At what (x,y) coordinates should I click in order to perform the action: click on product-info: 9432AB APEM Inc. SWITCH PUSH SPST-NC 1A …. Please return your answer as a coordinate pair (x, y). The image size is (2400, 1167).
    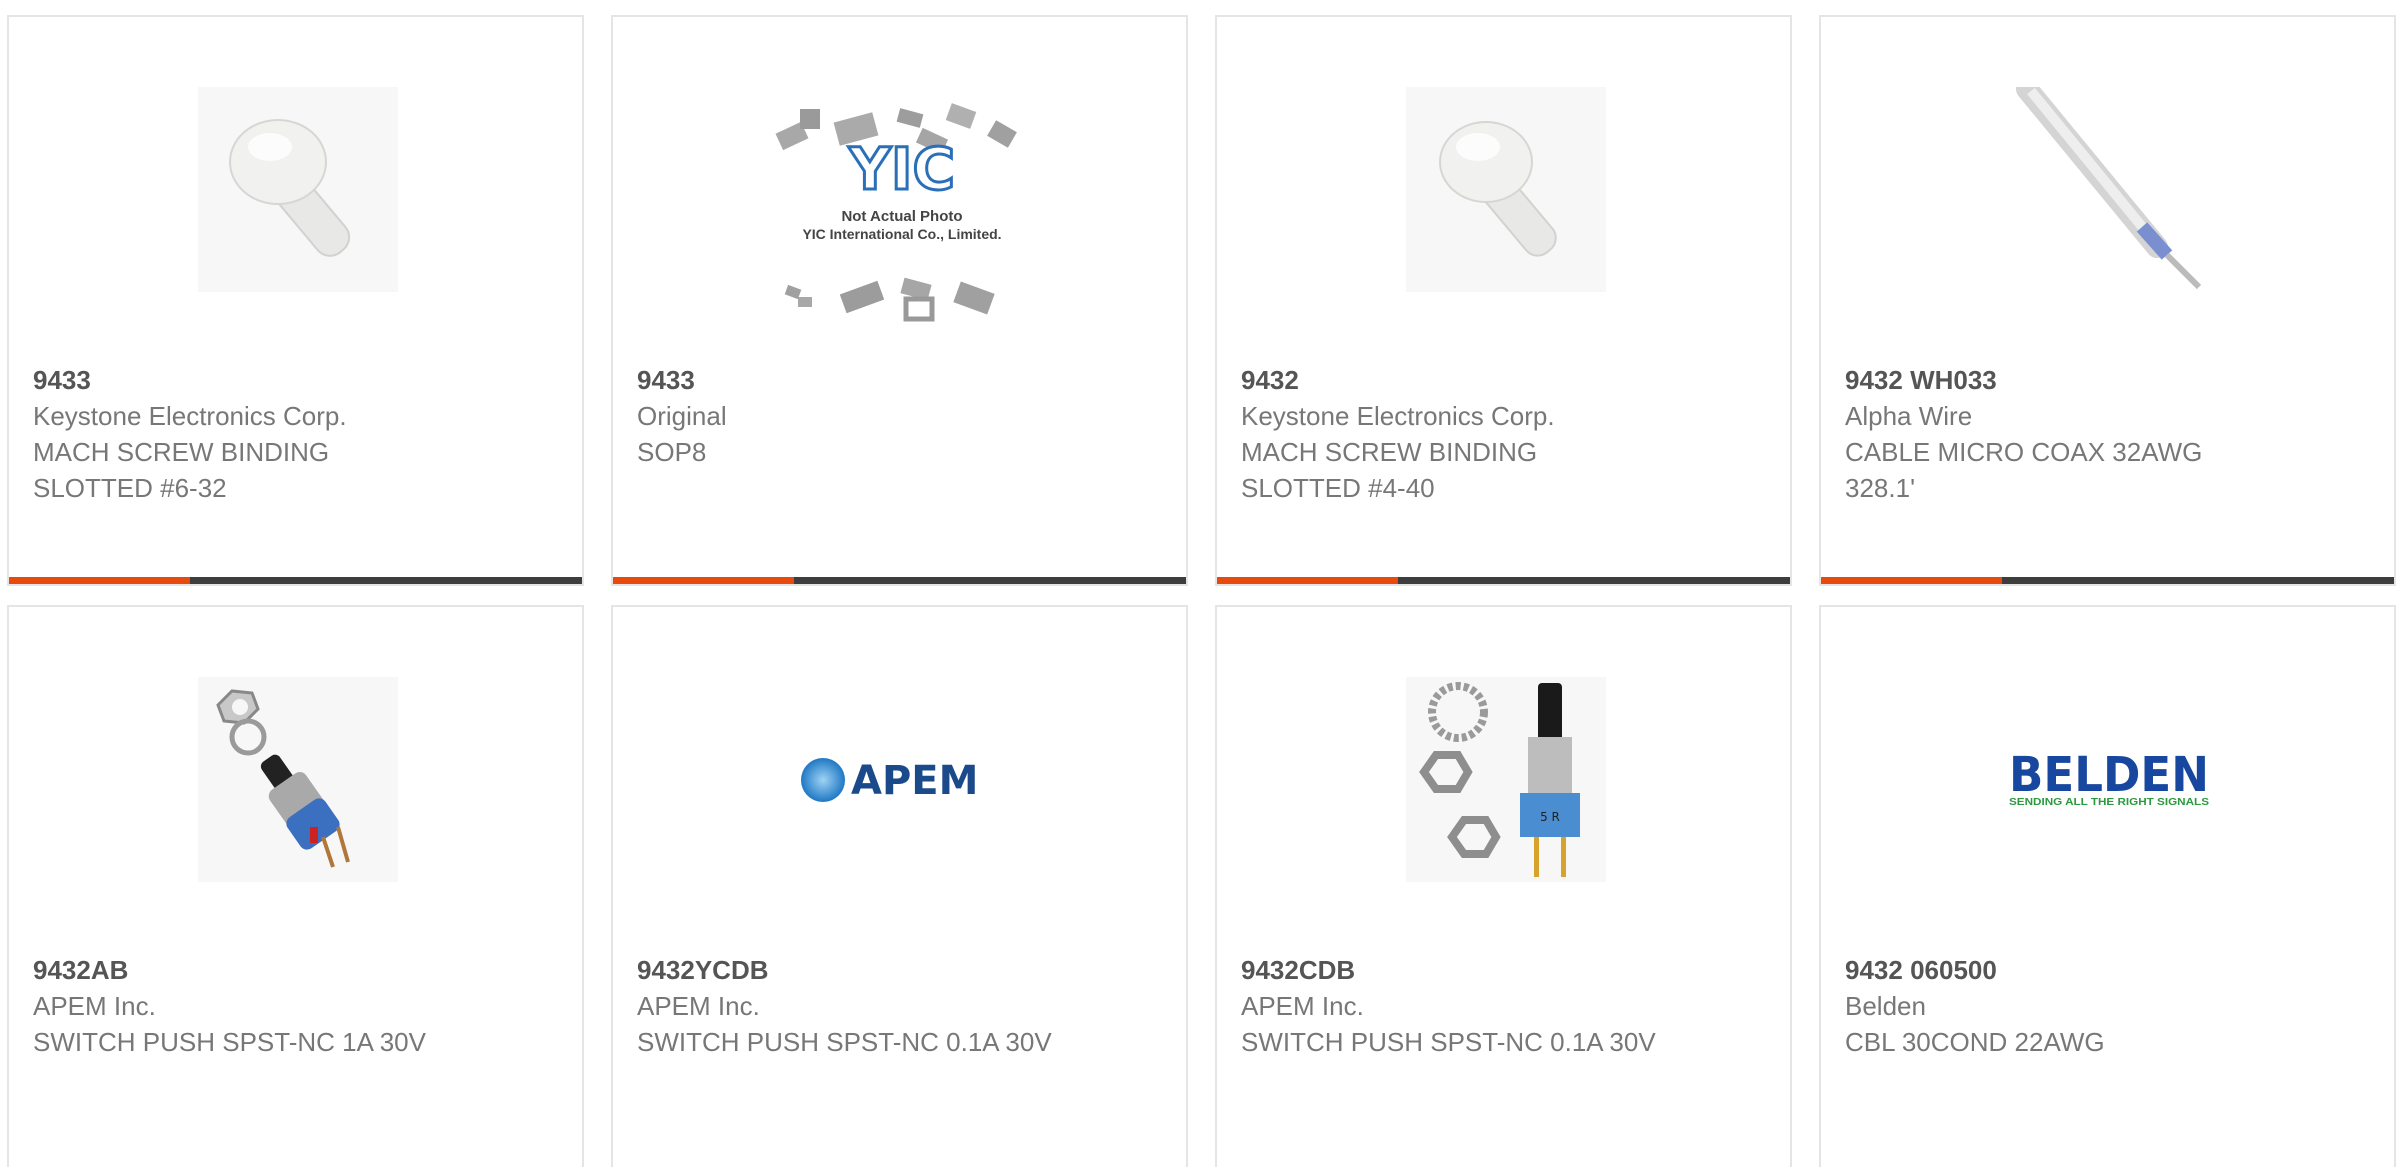
    Looking at the image, I should click on (297, 1006).